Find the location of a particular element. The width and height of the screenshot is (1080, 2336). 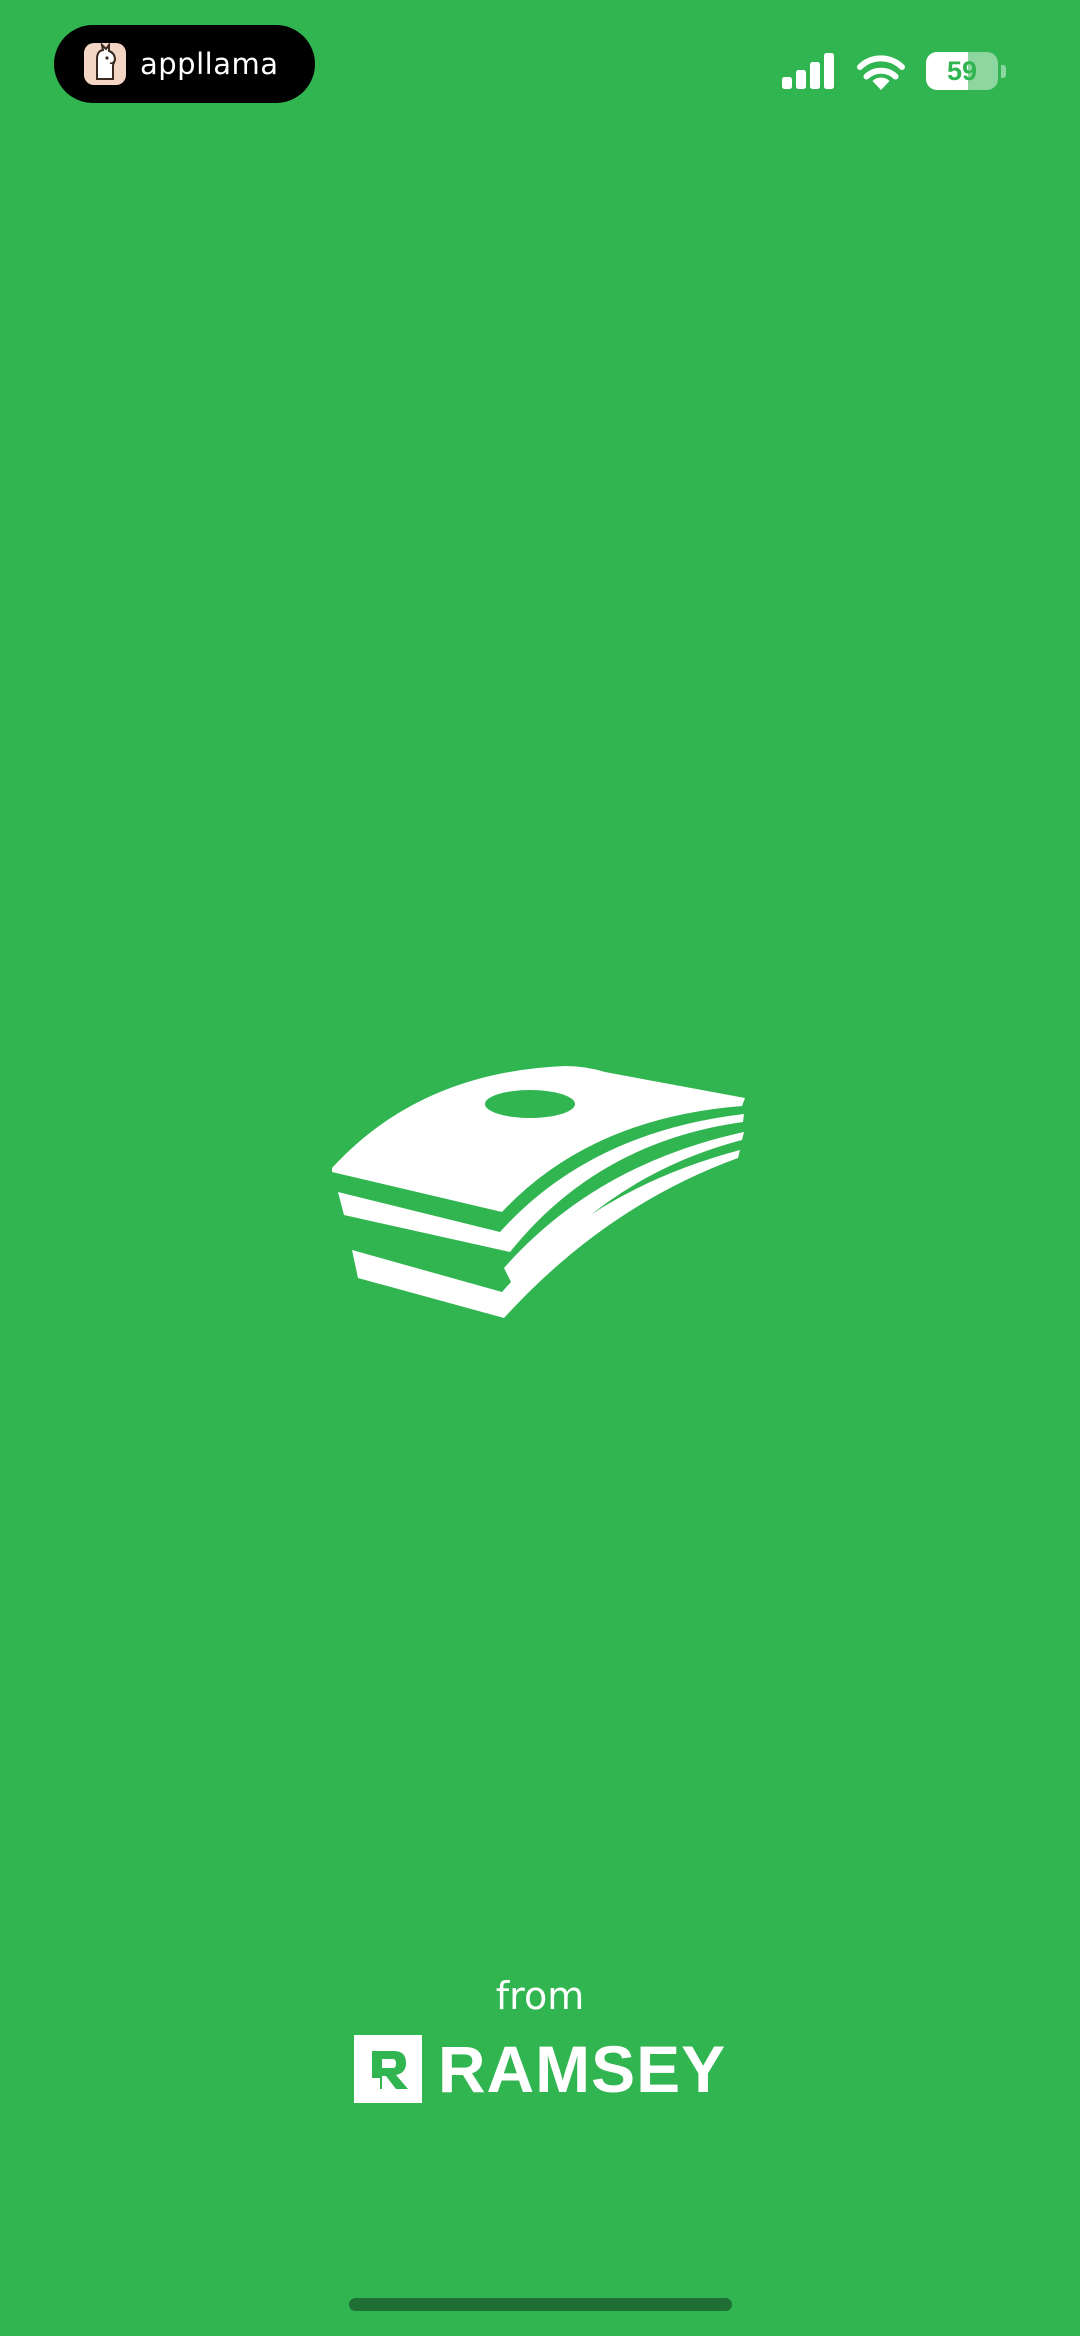

status-bar: appllama 59 is located at coordinates (540, 70).